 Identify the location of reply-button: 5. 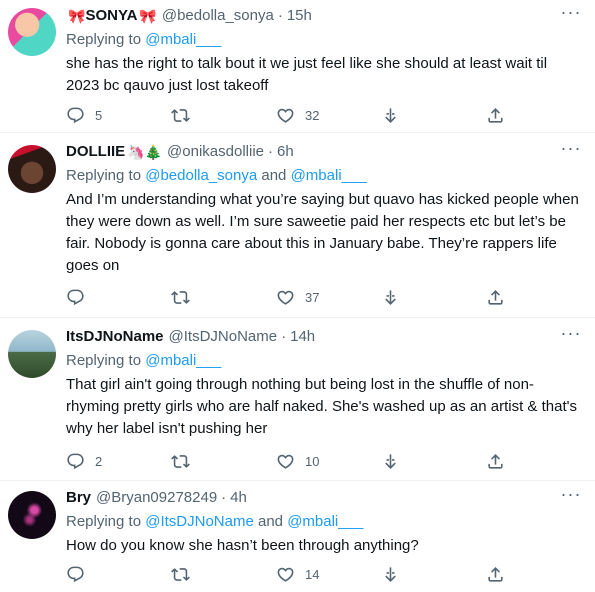
(106, 115).